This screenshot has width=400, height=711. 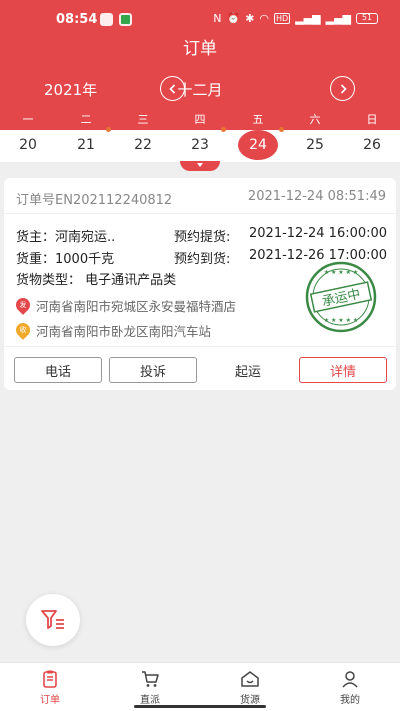 I want to click on date-strip: 20 21 22 23 24 25 26, so click(x=200, y=144).